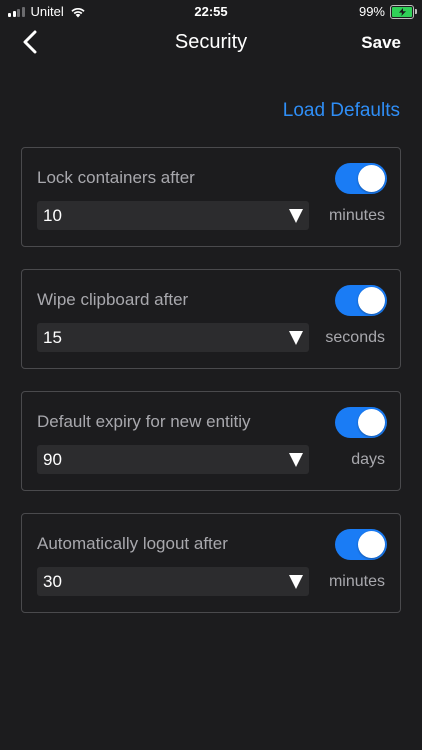 This screenshot has width=422, height=750. I want to click on battery-icon, so click(403, 11).